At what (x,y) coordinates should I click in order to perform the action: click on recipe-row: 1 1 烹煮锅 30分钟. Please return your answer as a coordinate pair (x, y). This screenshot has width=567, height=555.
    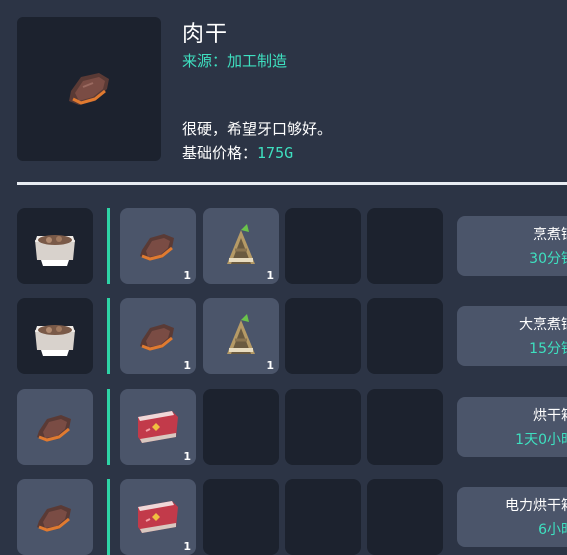
    Looking at the image, I should click on (292, 246).